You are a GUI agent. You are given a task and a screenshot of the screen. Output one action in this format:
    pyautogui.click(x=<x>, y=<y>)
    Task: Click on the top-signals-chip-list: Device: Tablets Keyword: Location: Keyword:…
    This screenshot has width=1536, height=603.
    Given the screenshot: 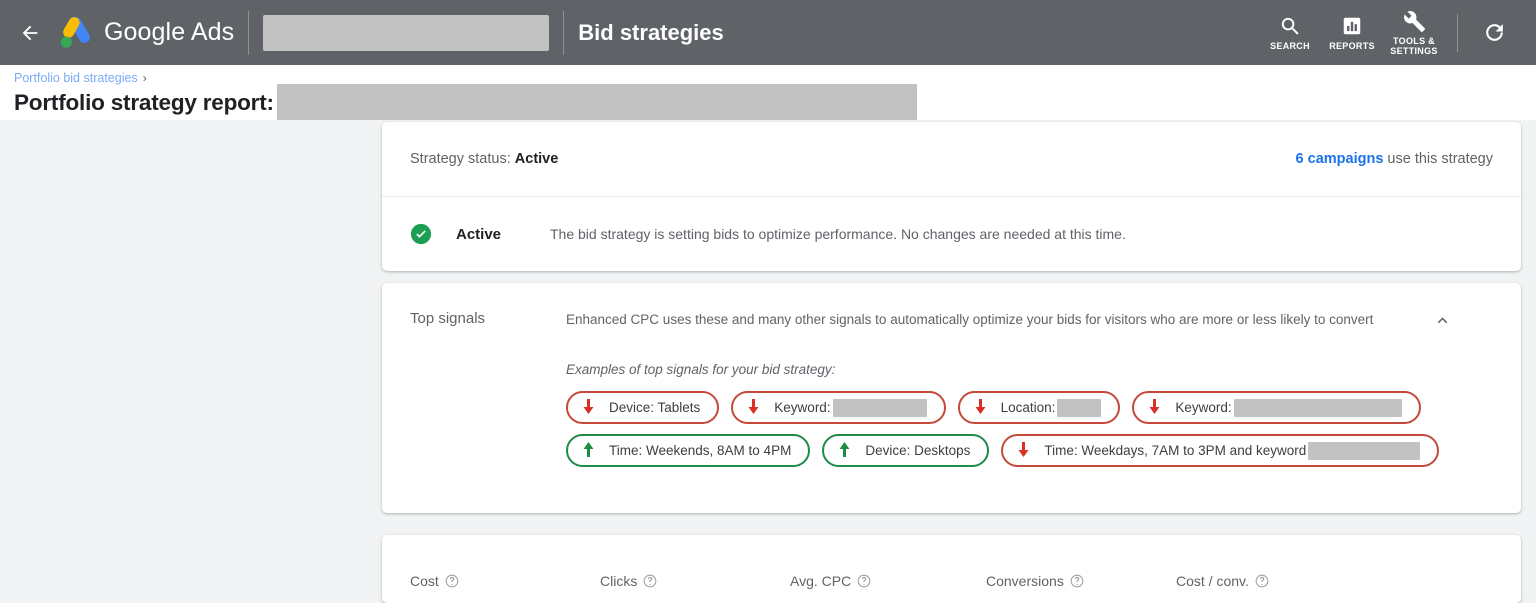 What is the action you would take?
    pyautogui.click(x=1029, y=429)
    